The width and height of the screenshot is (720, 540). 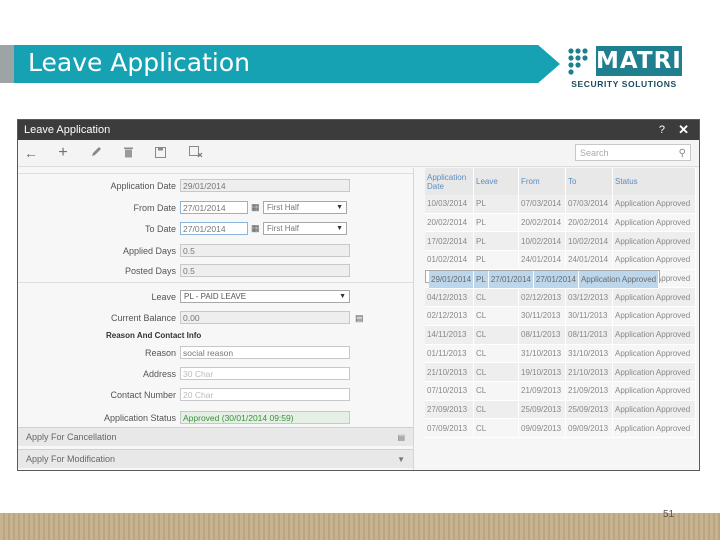 What do you see at coordinates (358, 130) in the screenshot?
I see `window-titlebar: Leave Application ? ✕` at bounding box center [358, 130].